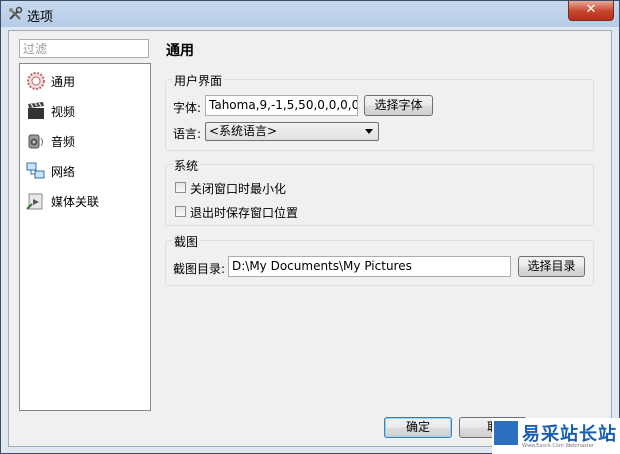 Image resolution: width=620 pixels, height=454 pixels. What do you see at coordinates (63, 82) in the screenshot?
I see `nav-item-label: 通用` at bounding box center [63, 82].